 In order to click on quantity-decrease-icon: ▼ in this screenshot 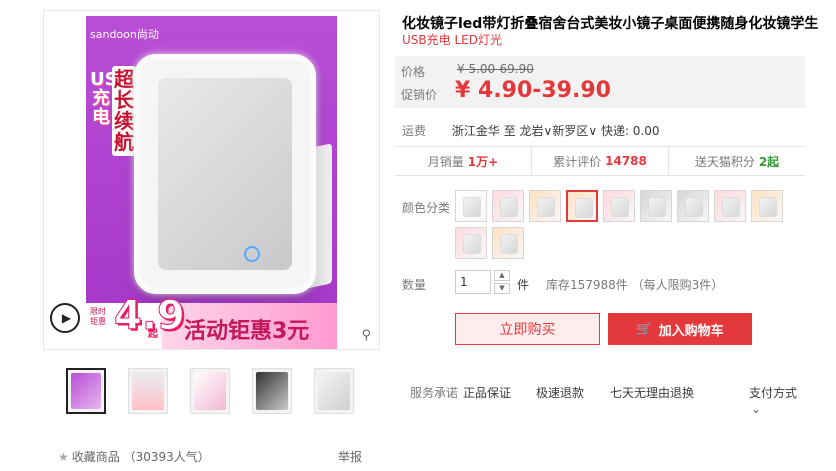, I will do `click(502, 288)`.